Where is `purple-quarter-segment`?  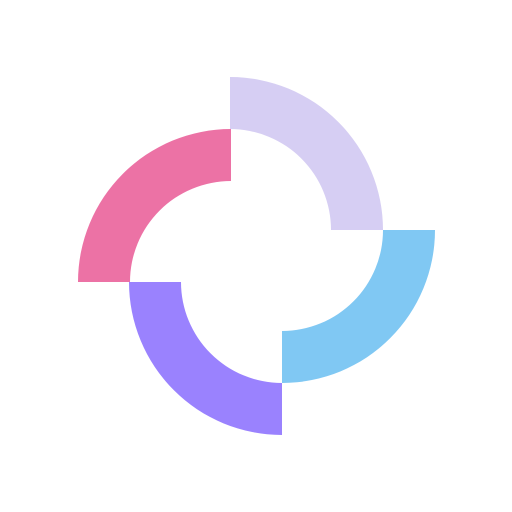
purple-quarter-segment is located at coordinates (205, 358).